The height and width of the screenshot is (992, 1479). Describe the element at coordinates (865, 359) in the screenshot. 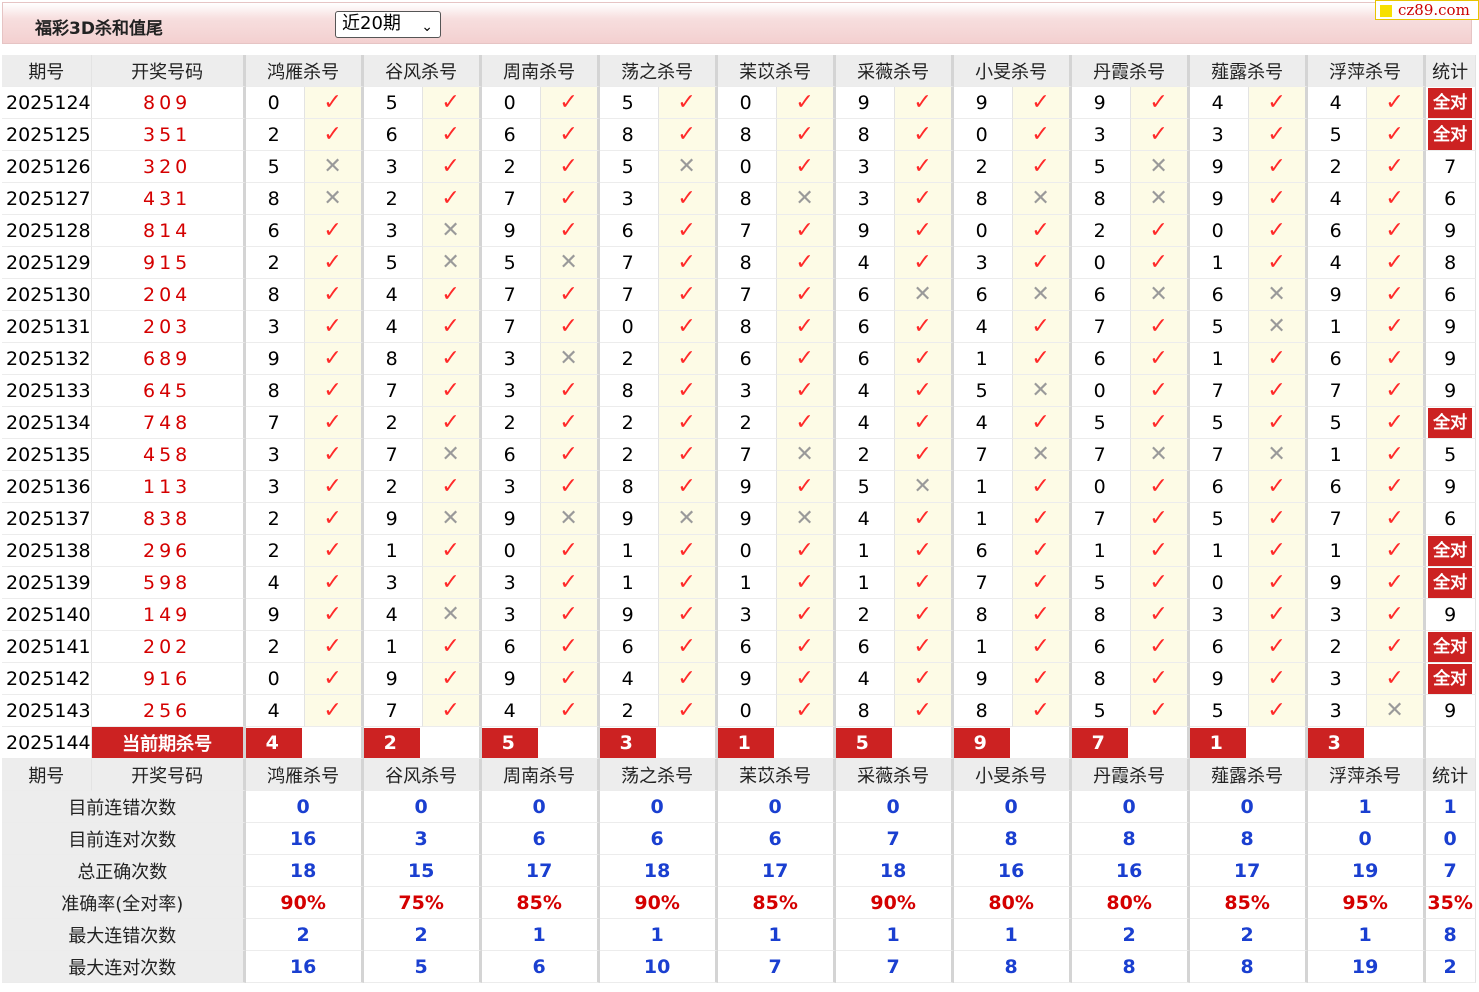

I see `kill-number-cell: 6` at that location.